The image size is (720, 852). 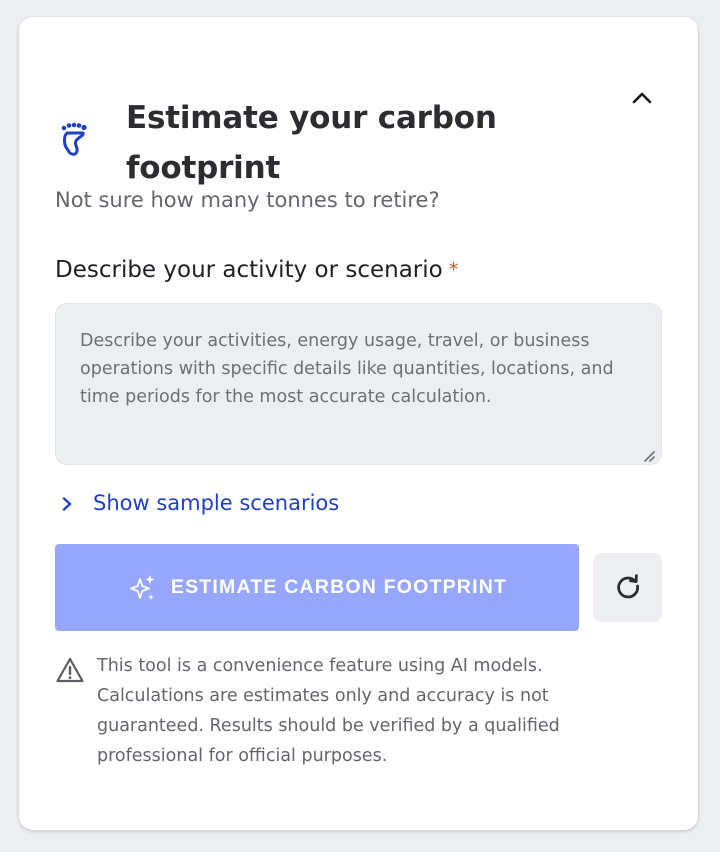 I want to click on estimate-carbon-footprint-button: ESTIMATE CARBON FOOTPRINT, so click(x=317, y=587).